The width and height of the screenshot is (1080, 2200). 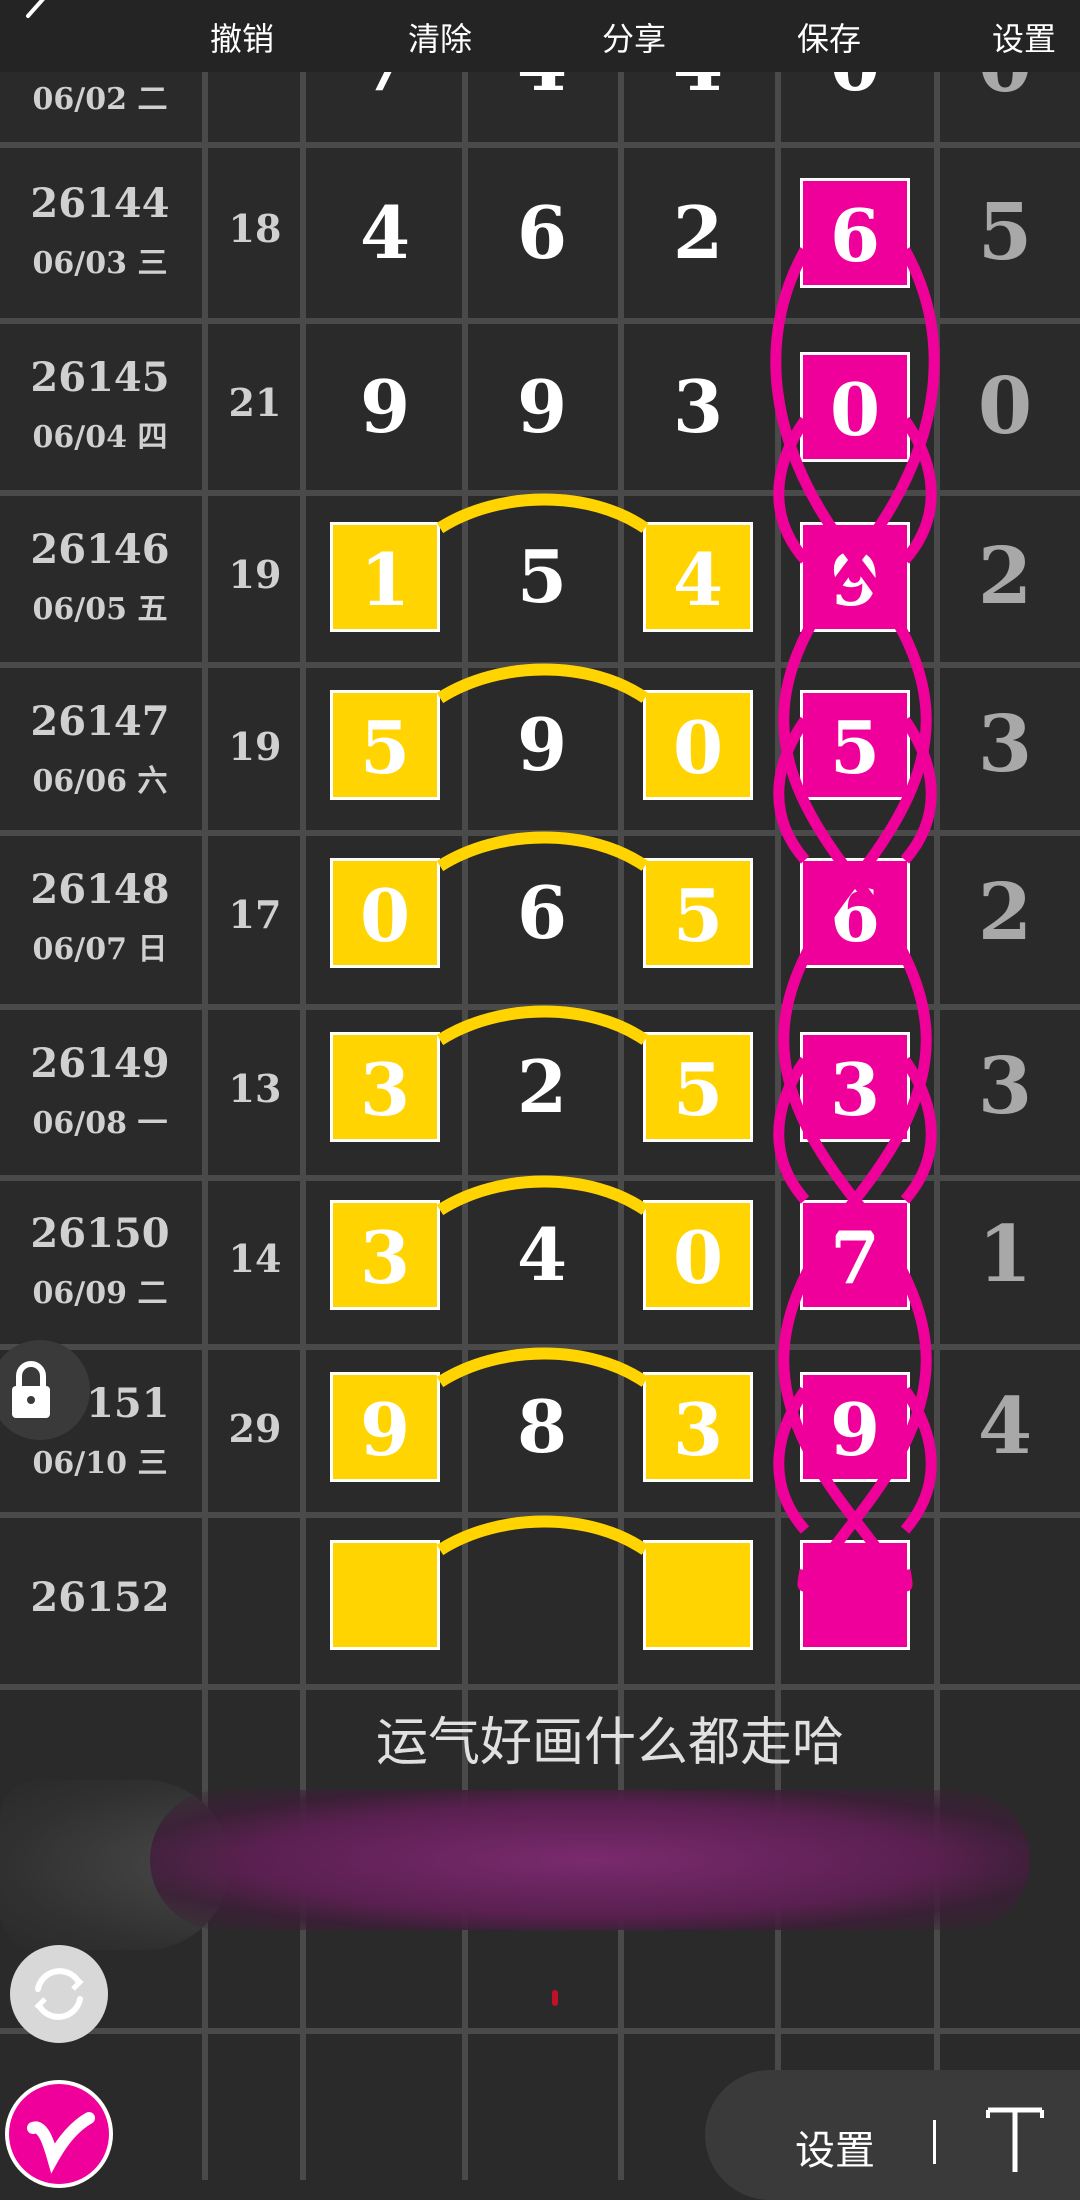 What do you see at coordinates (100, 549) in the screenshot?
I see `row-issue: 26146` at bounding box center [100, 549].